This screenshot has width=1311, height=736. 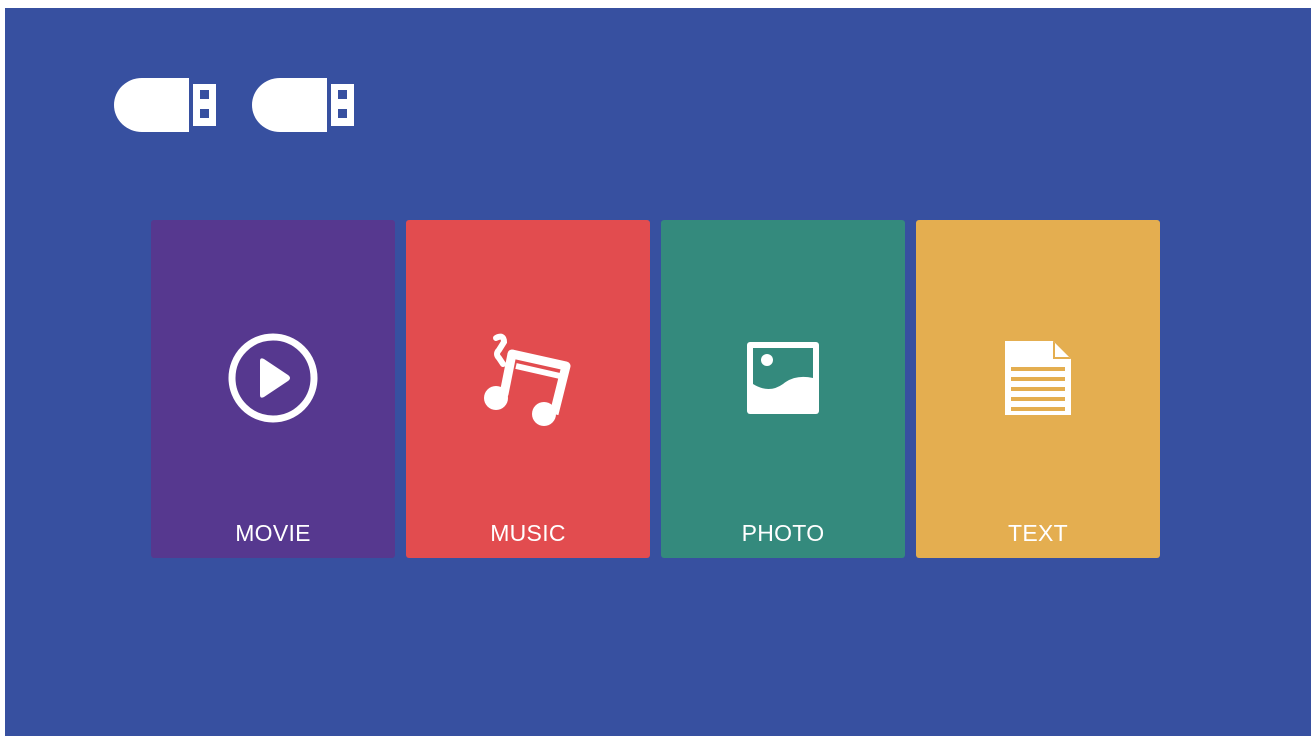 I want to click on play-circle-icon, so click(x=273, y=378).